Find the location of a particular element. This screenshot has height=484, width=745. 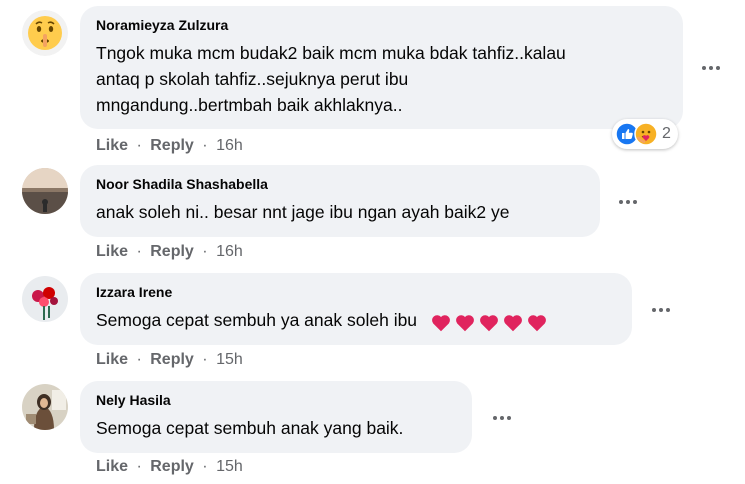

woman-hijab-photo-icon is located at coordinates (45, 407).